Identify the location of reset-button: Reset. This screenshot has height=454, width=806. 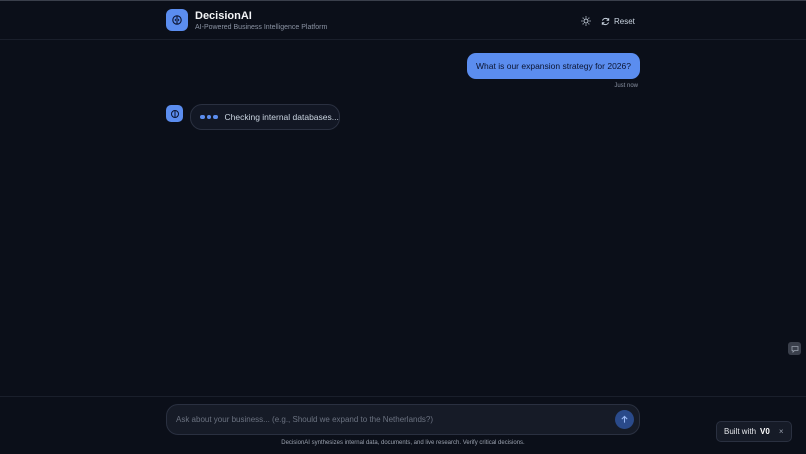
(618, 21).